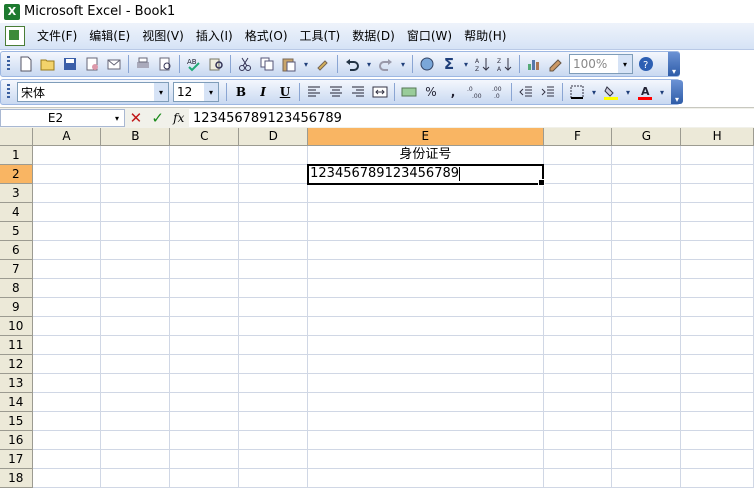 The image size is (754, 493). Describe the element at coordinates (578, 459) in the screenshot. I see `cell-f17` at that location.